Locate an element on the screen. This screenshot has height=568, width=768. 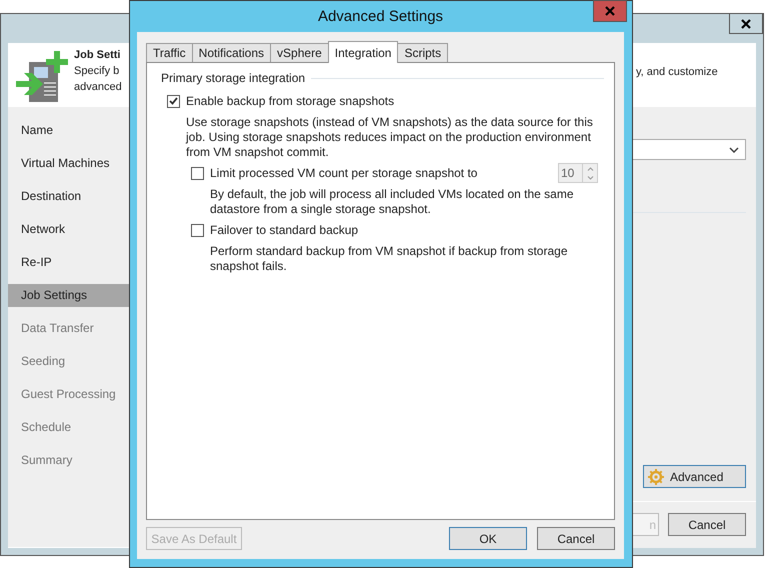
tab: Integration is located at coordinates (363, 52).